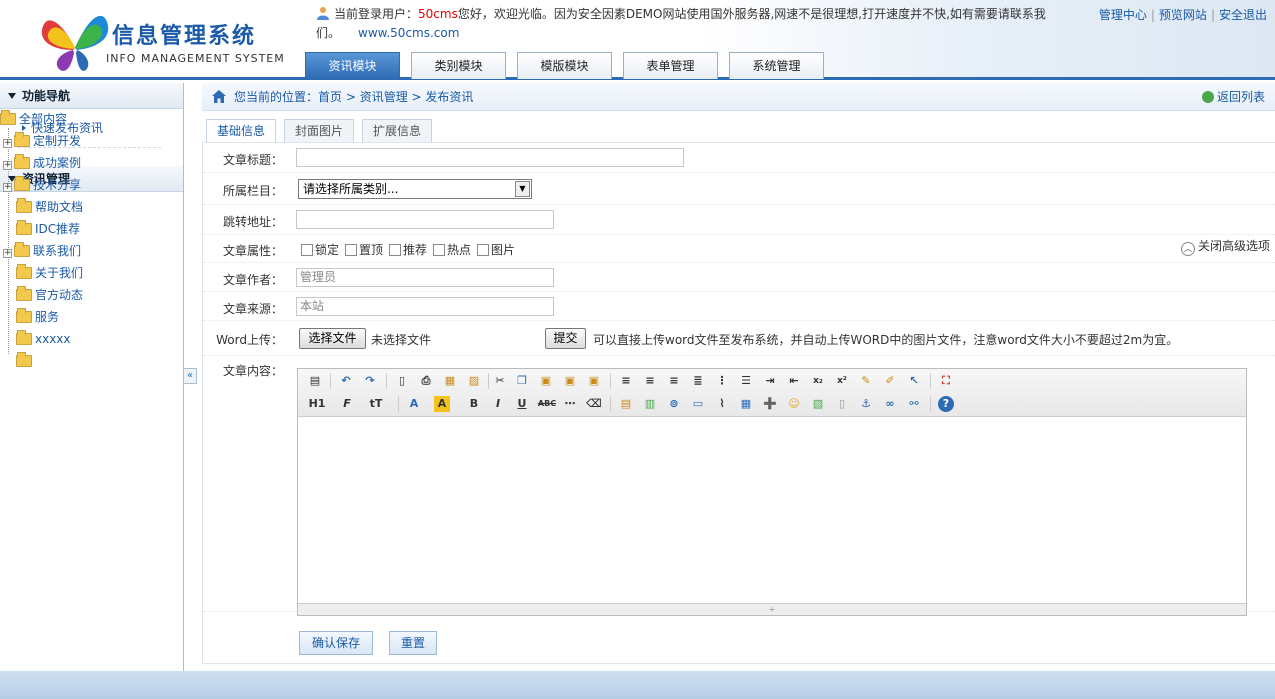 This screenshot has height=699, width=1275. I want to click on submit-word-button: 提交, so click(565, 338).